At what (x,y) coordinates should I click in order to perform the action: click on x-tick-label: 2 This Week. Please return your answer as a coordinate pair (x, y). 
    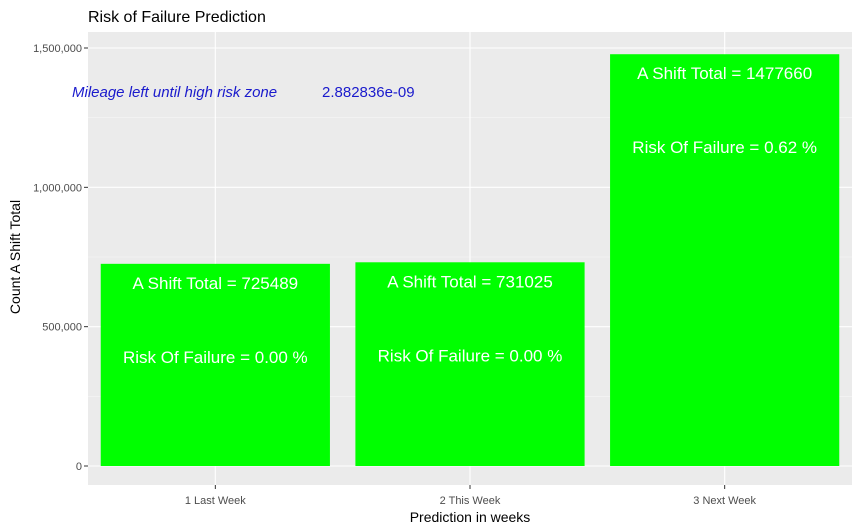
    Looking at the image, I should click on (470, 501).